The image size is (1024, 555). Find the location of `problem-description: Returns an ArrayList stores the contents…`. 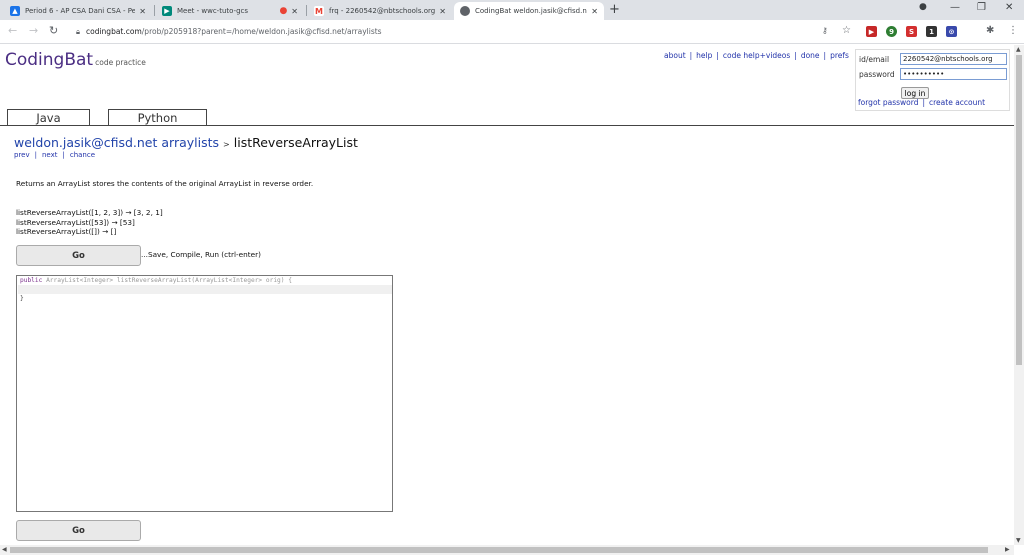

problem-description: Returns an ArrayList stores the contents… is located at coordinates (165, 183).